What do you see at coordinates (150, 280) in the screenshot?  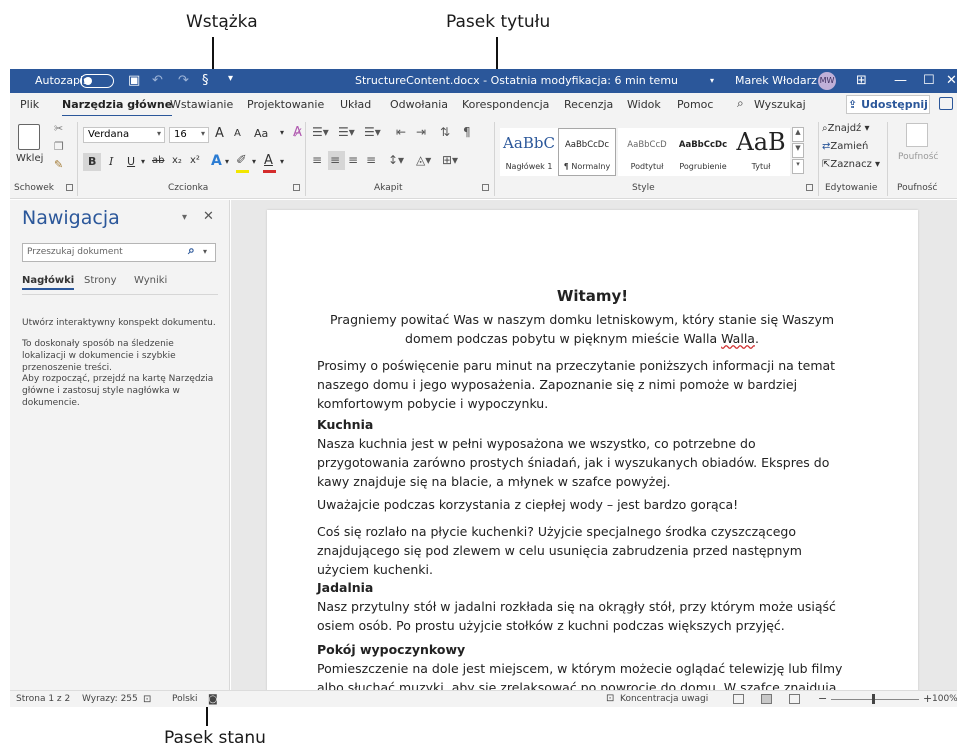 I see `nav-tab-results: Wyniki` at bounding box center [150, 280].